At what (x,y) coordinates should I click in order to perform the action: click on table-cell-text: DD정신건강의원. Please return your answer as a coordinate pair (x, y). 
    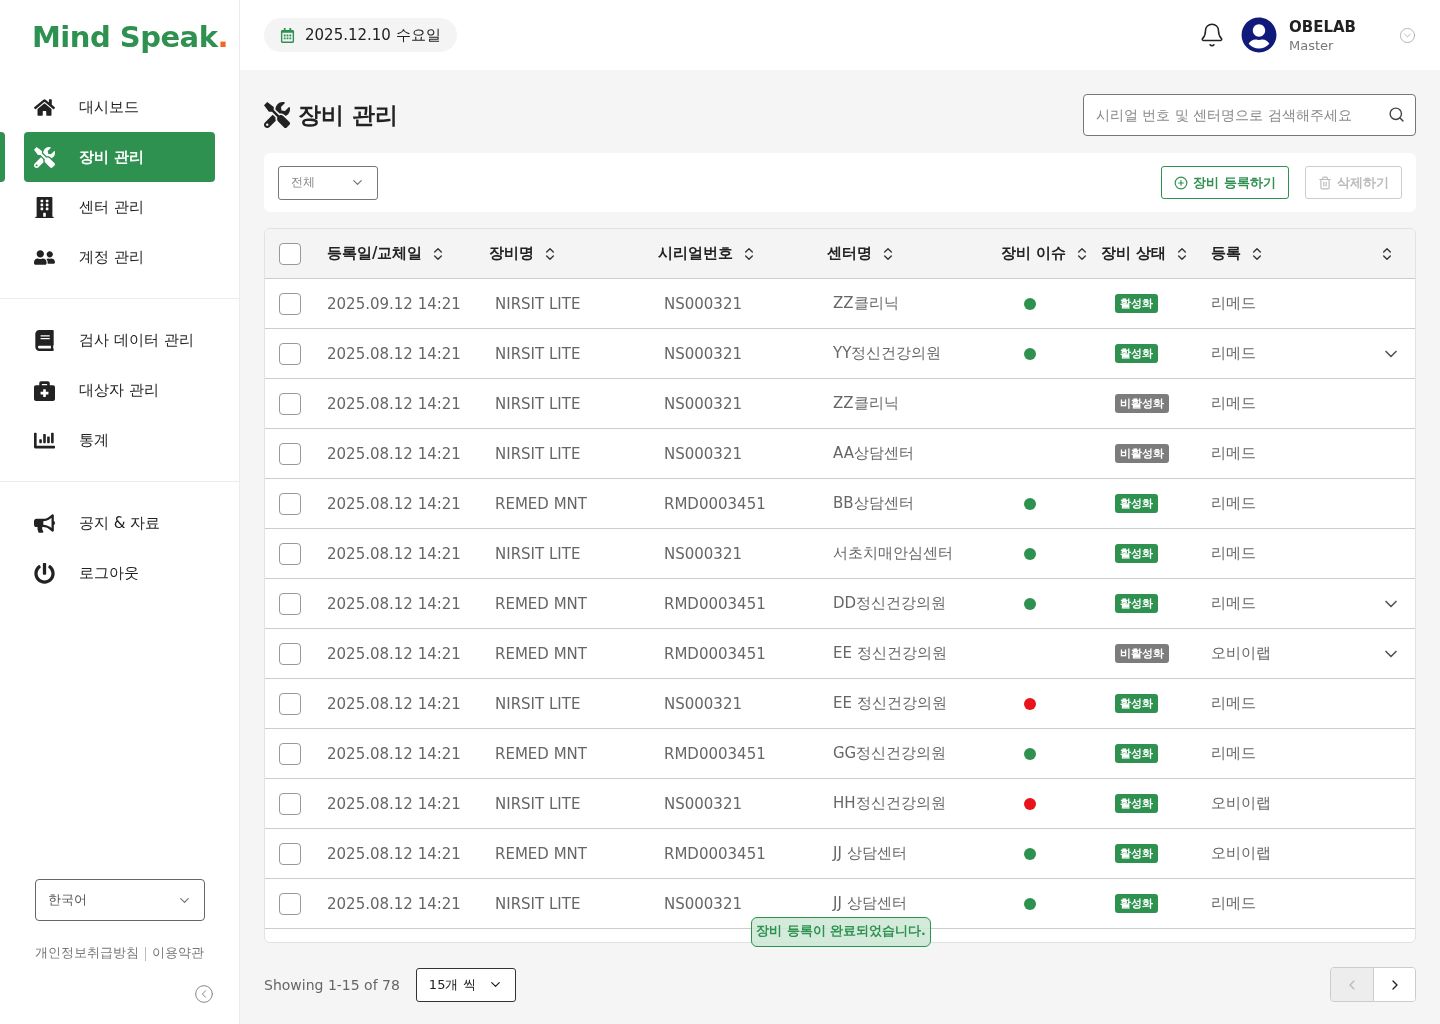
    Looking at the image, I should click on (890, 603).